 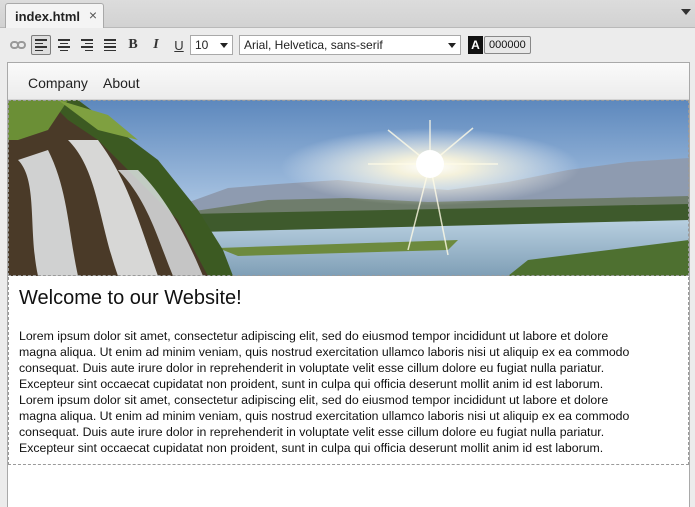 I want to click on align-center-icon, so click(x=64, y=45).